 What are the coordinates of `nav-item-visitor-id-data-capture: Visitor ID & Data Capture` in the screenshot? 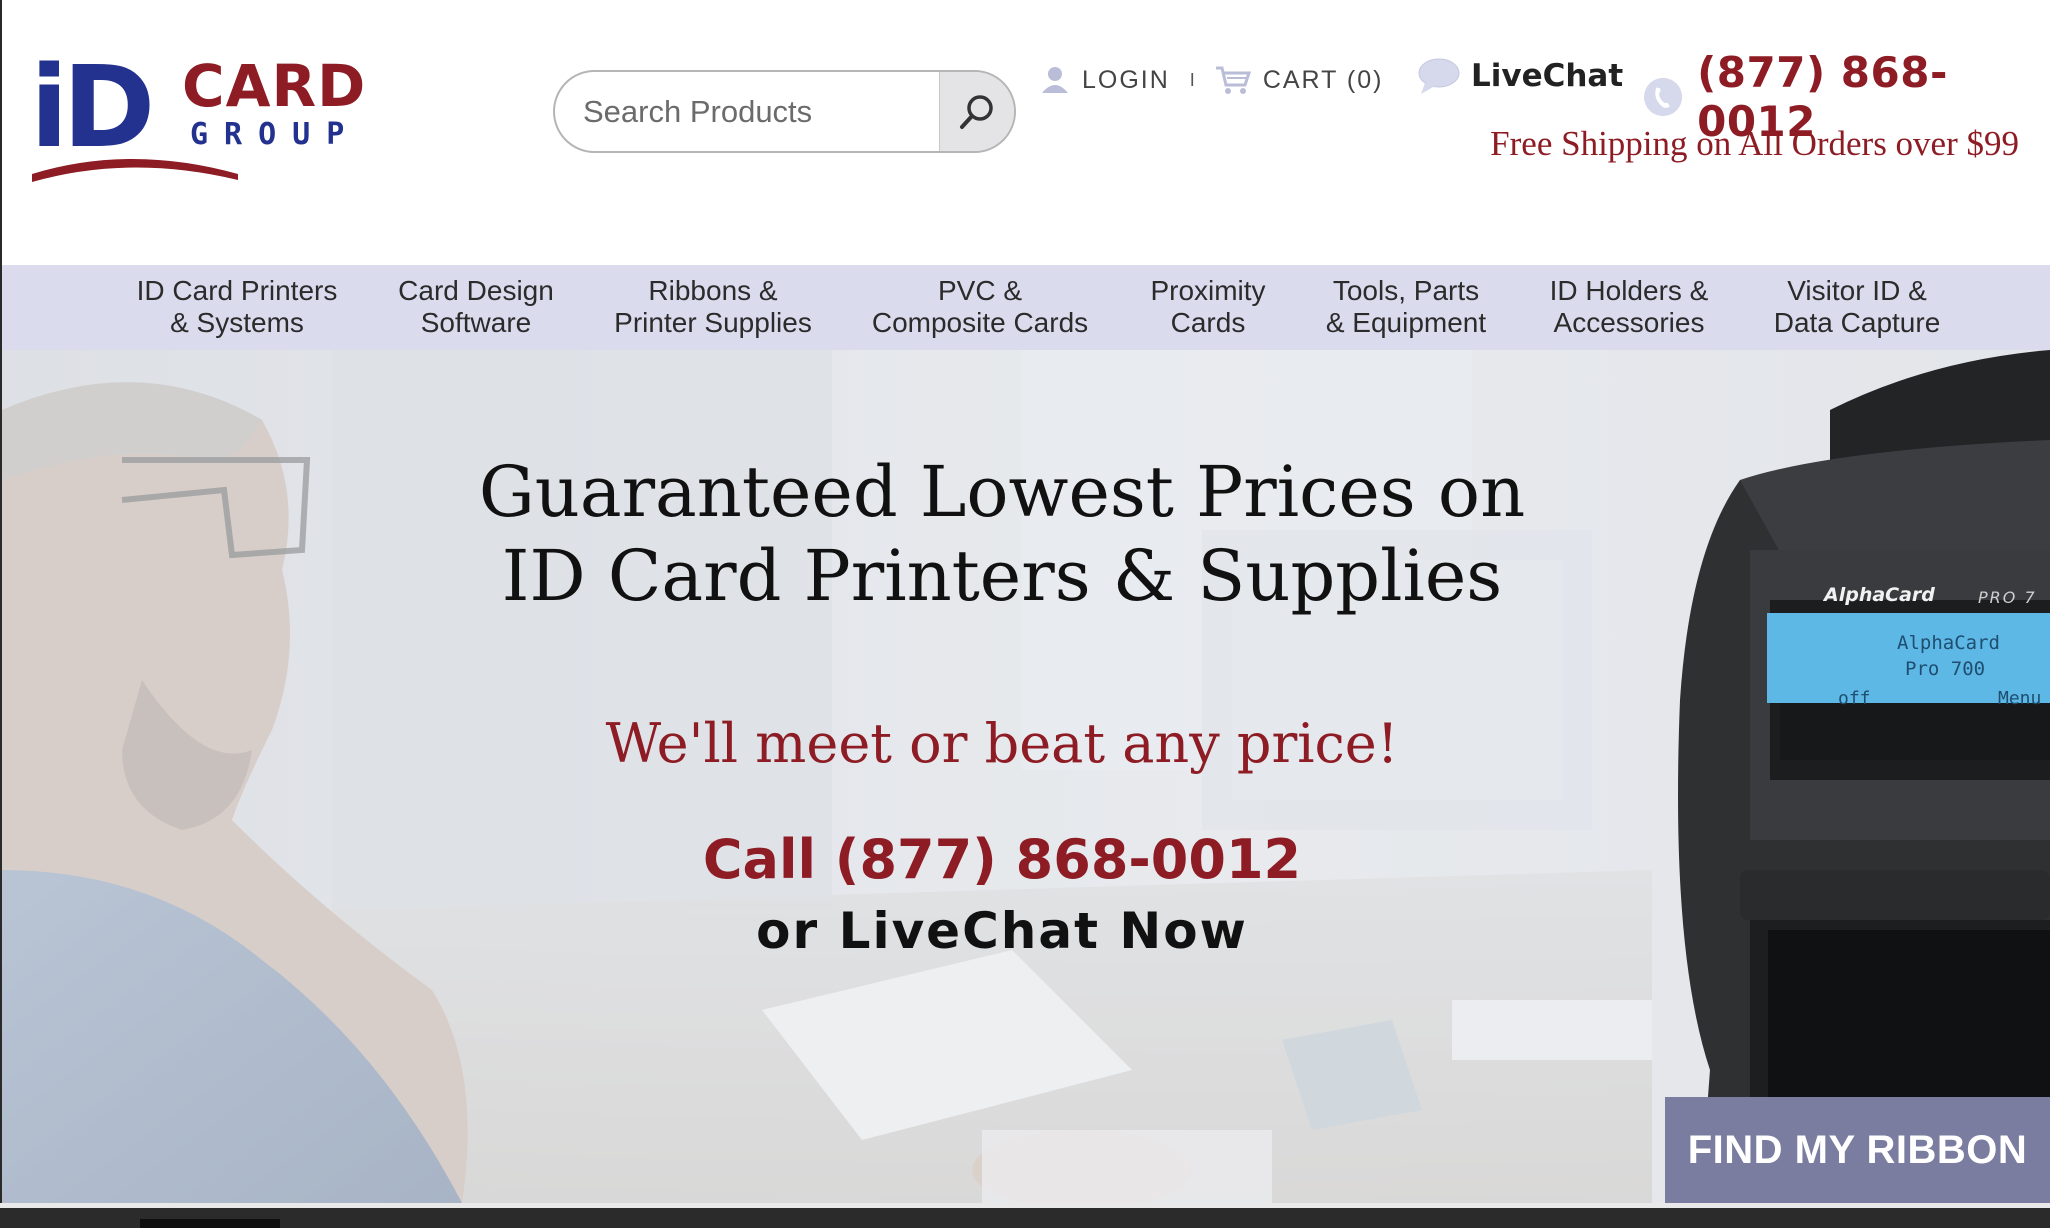 It's located at (1857, 307).